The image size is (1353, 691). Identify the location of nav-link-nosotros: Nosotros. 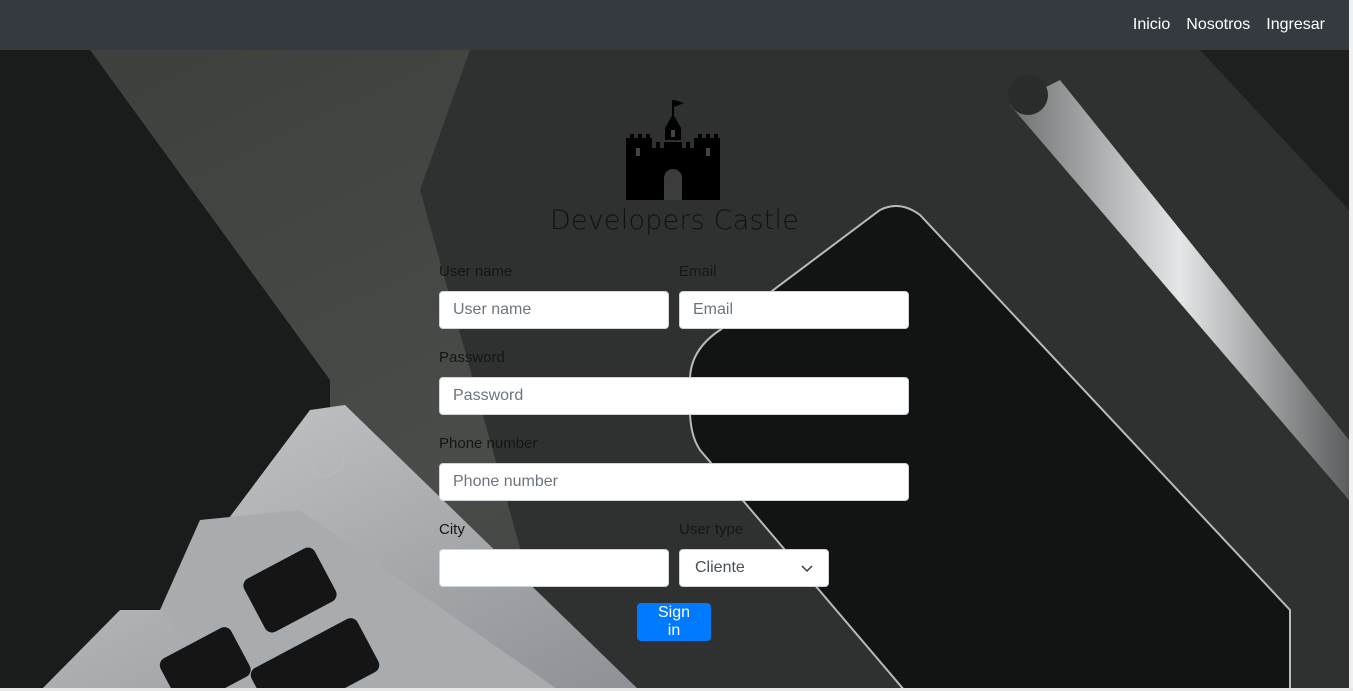
(1218, 25).